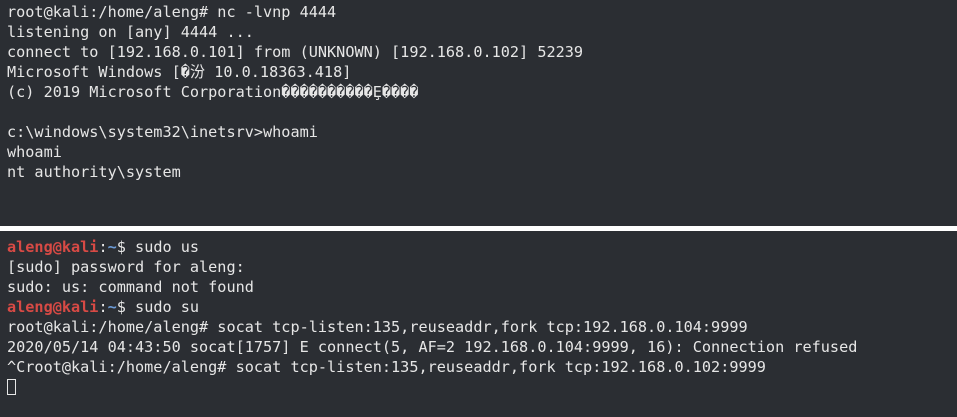  What do you see at coordinates (172, 12) in the screenshot?
I see `terminal-line: root@kali:/home/aleng# nc -lvnp 4444` at bounding box center [172, 12].